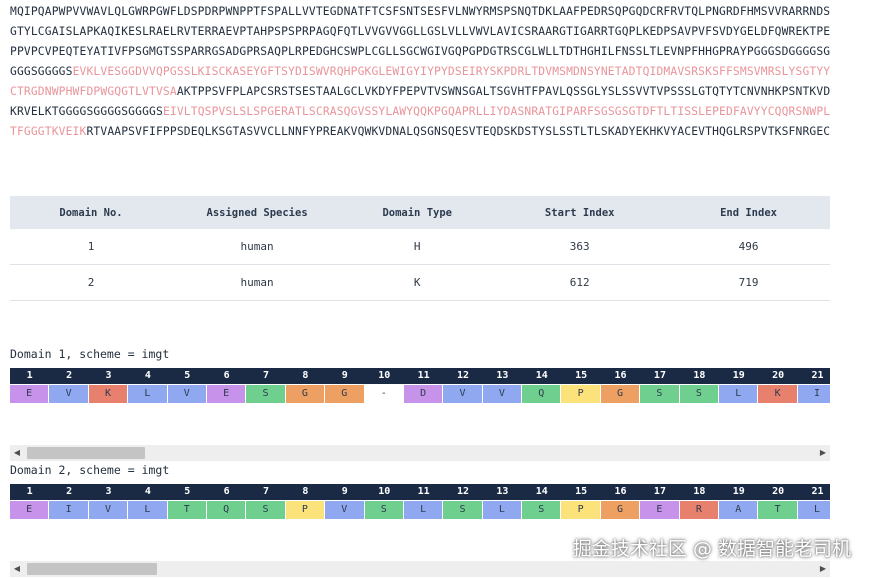 The width and height of the screenshot is (869, 579). What do you see at coordinates (186, 510) in the screenshot?
I see `residue-cell: T` at bounding box center [186, 510].